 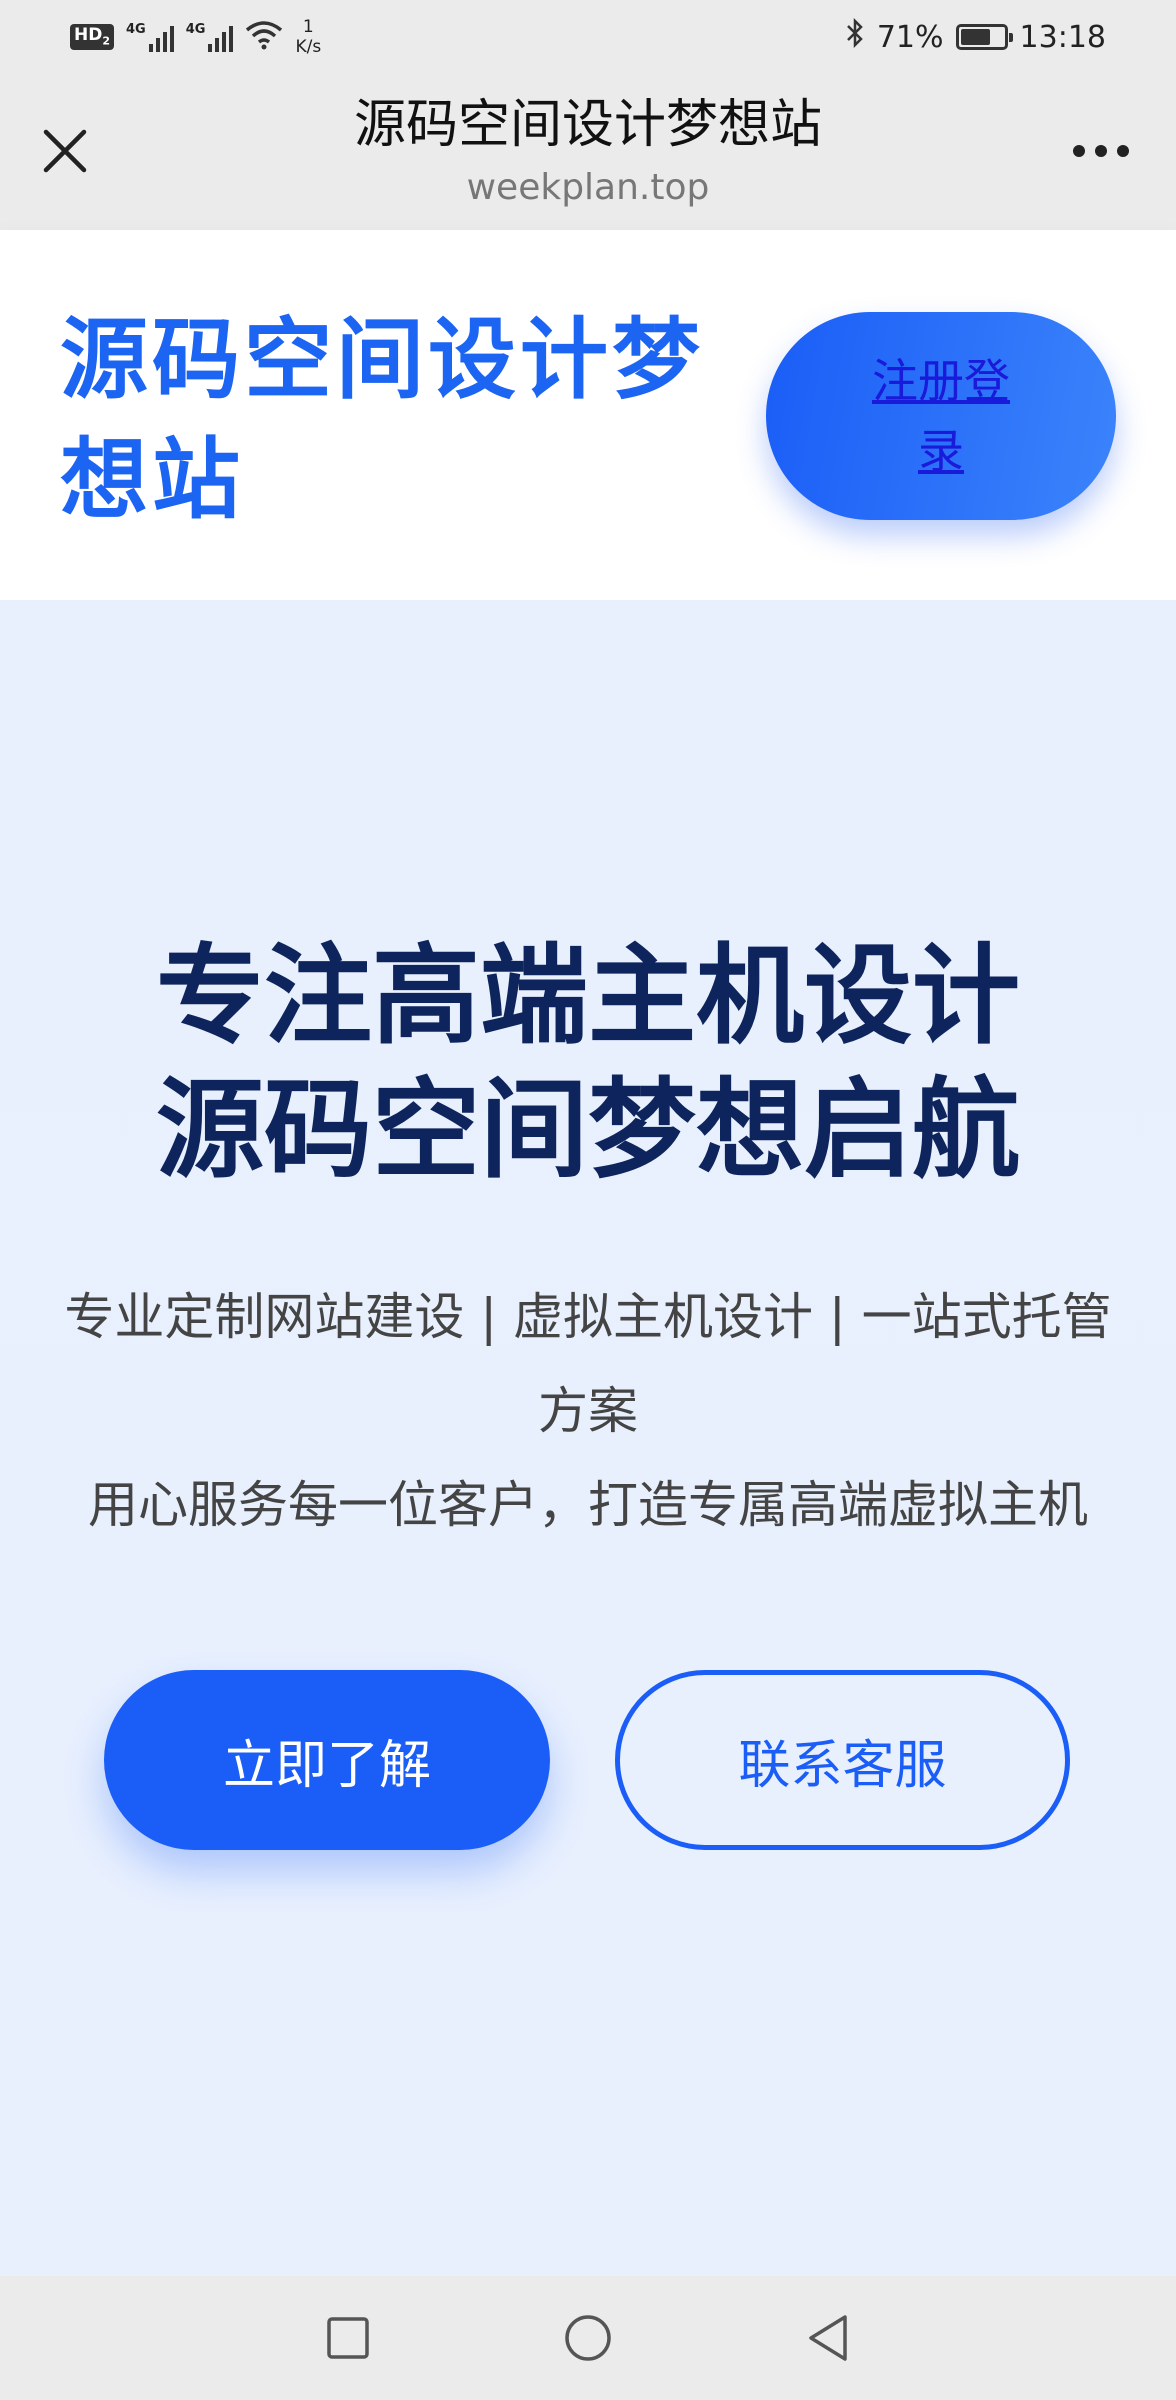 I want to click on home-button, so click(x=588, y=2338).